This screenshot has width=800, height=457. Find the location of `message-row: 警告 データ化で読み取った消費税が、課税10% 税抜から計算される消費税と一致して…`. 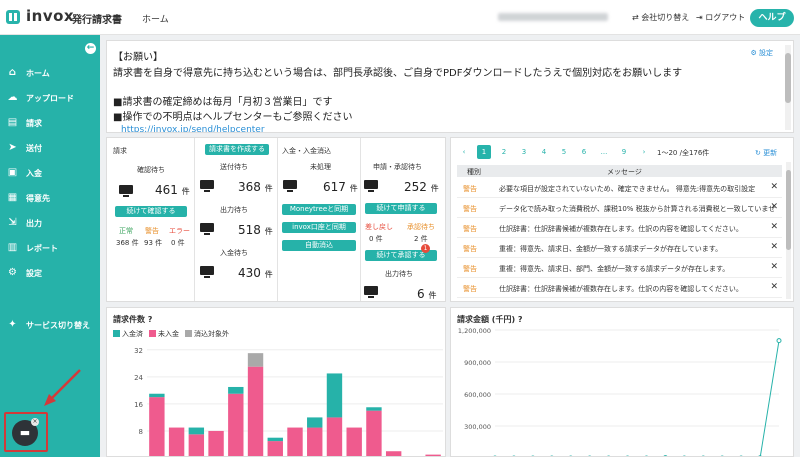

message-row: 警告 データ化で読み取った消費税が、課税10% 税抜から計算される消費税と一致して… is located at coordinates (619, 208).